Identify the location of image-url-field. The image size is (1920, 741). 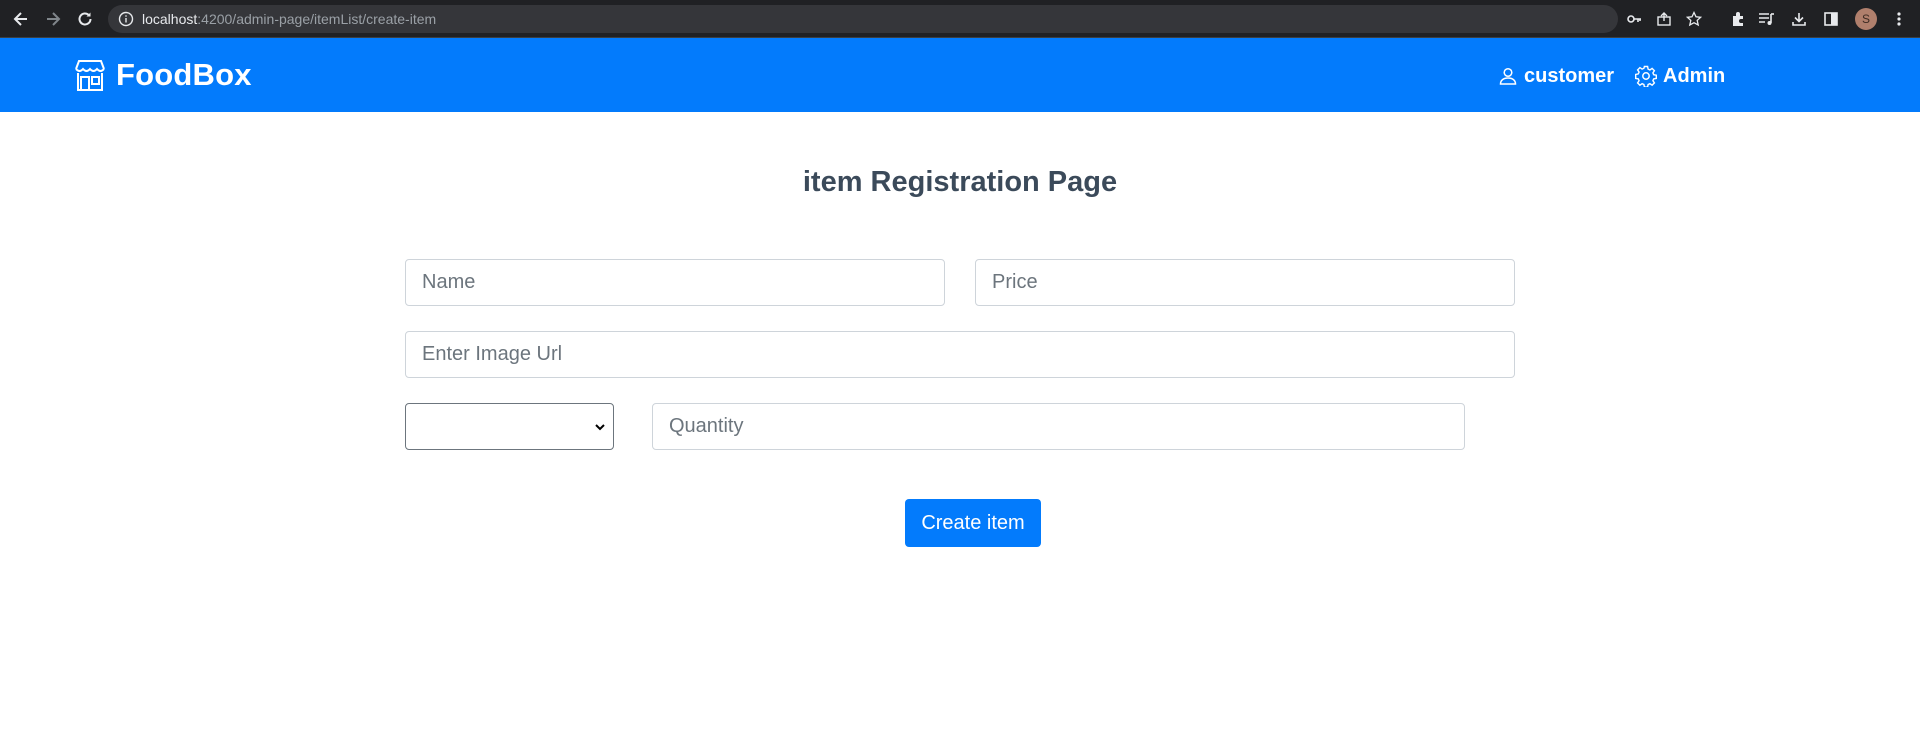
(960, 354).